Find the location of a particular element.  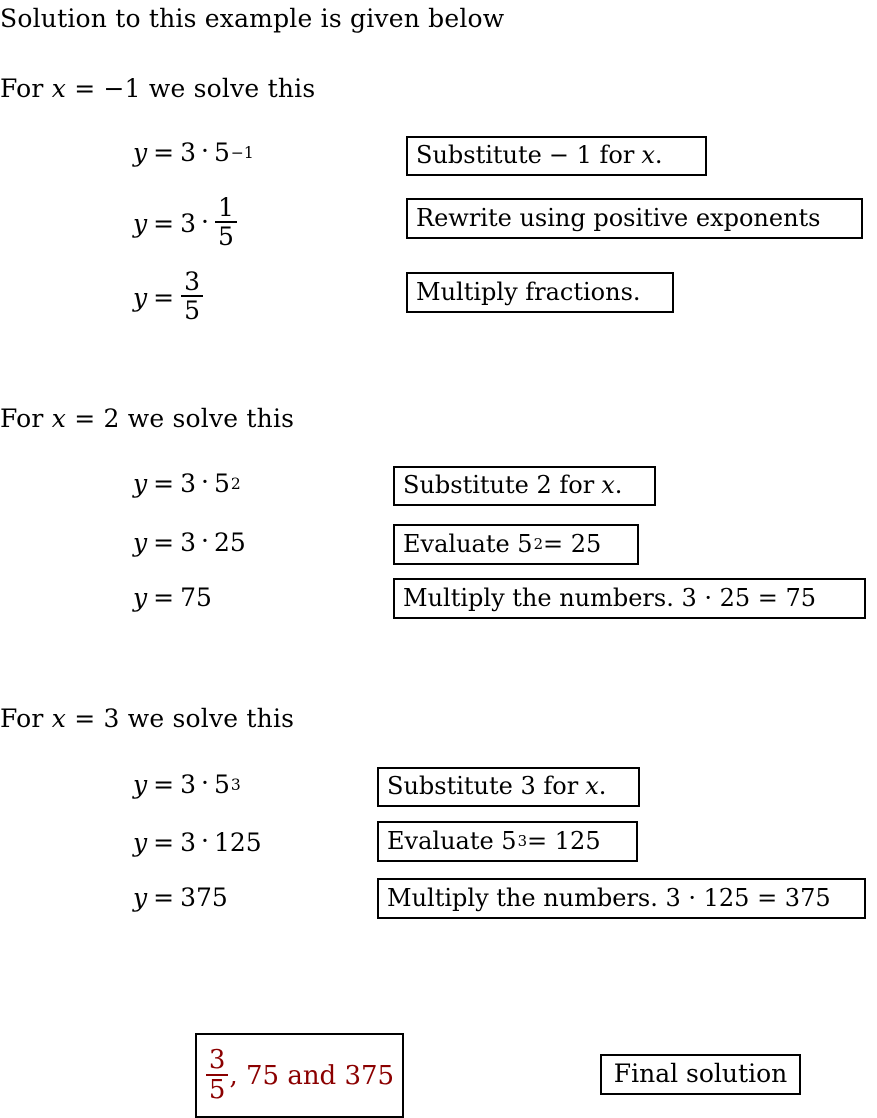

section-heading-3-prefix: For is located at coordinates (26, 718).